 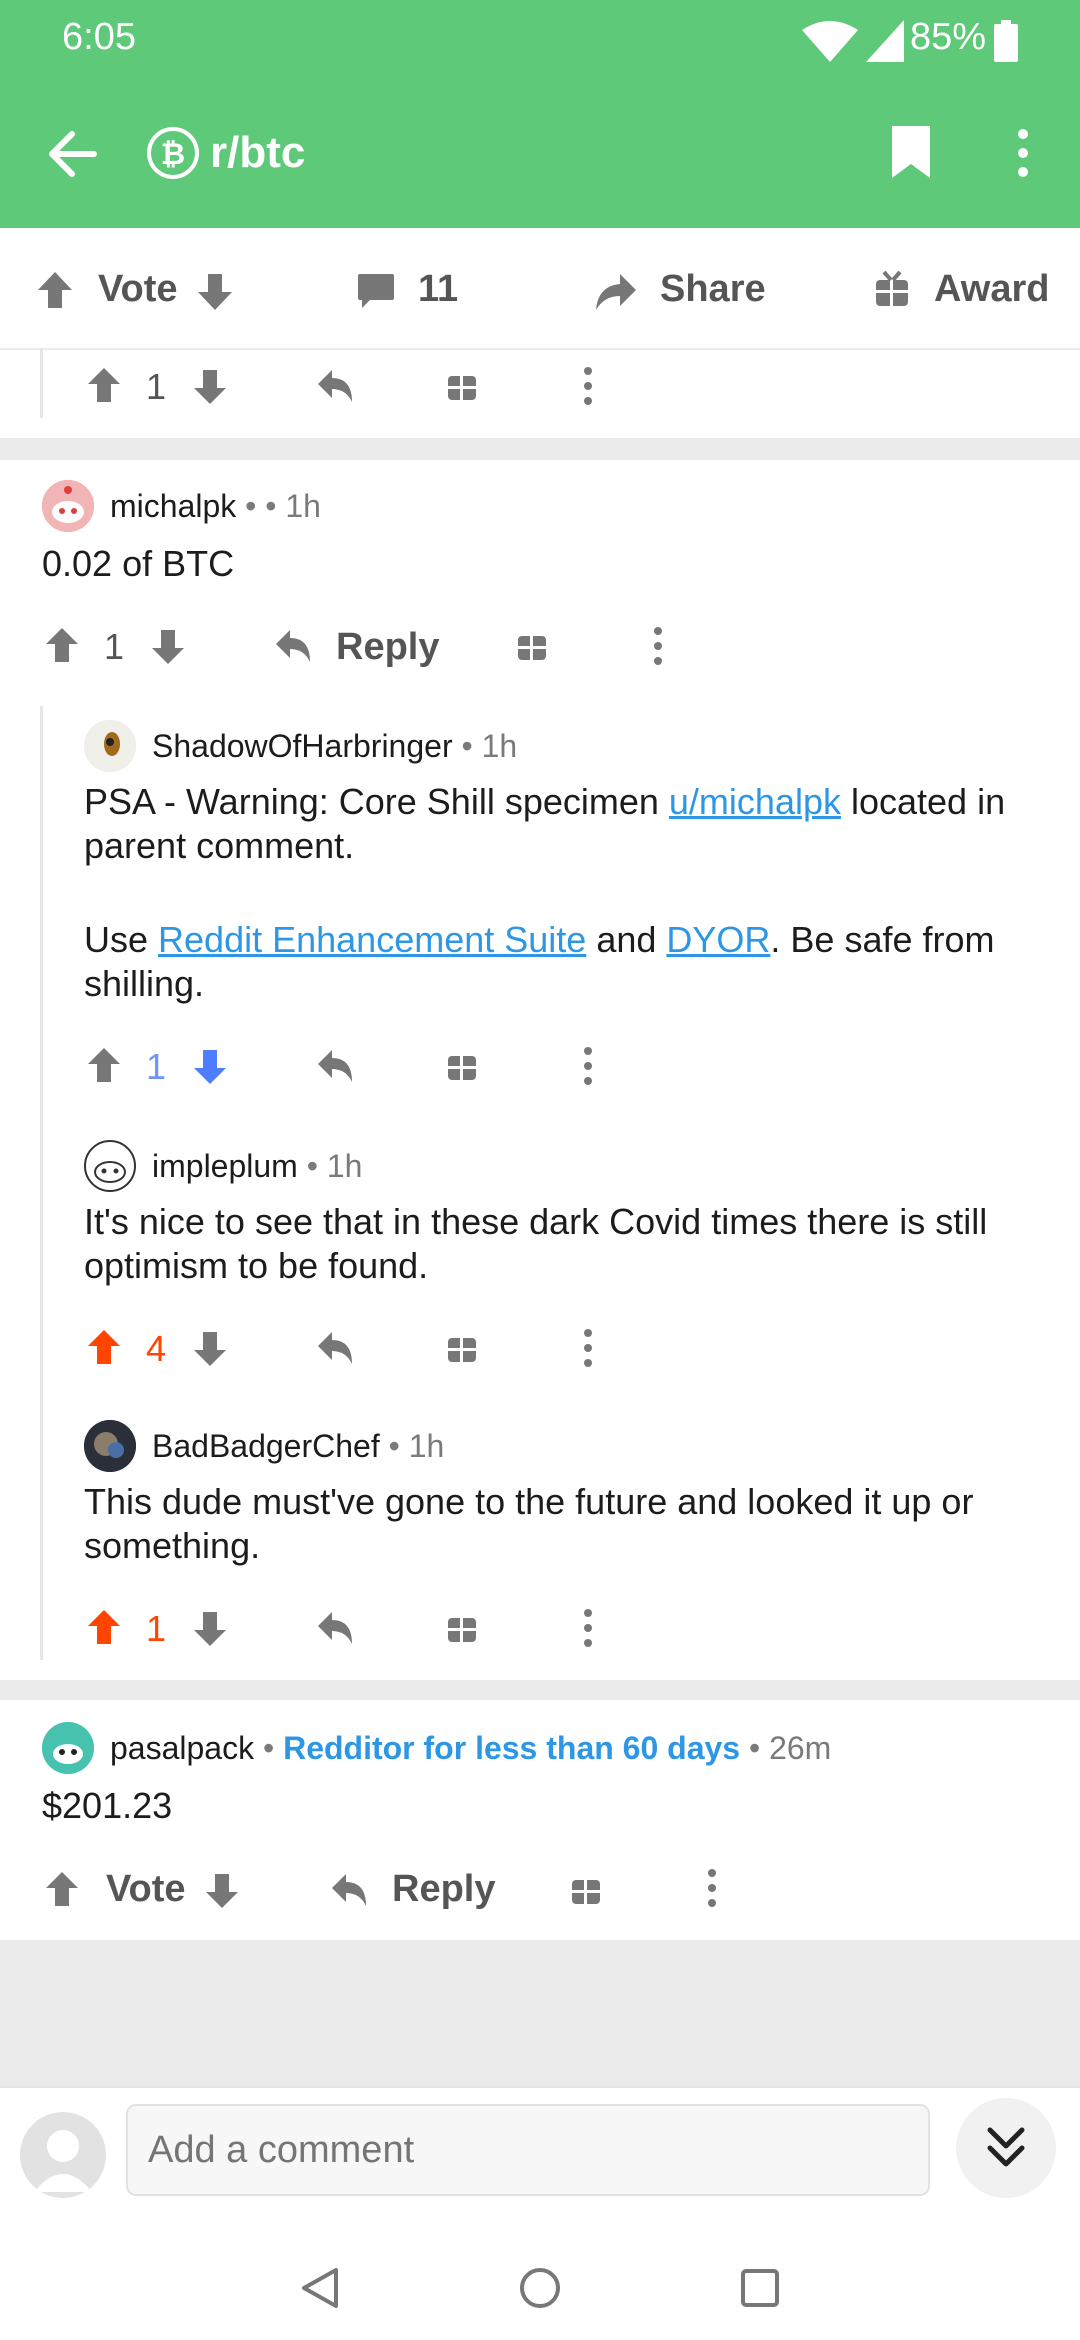 I want to click on app-header: 6:05 85% ₿ r/btc, so click(x=540, y=114).